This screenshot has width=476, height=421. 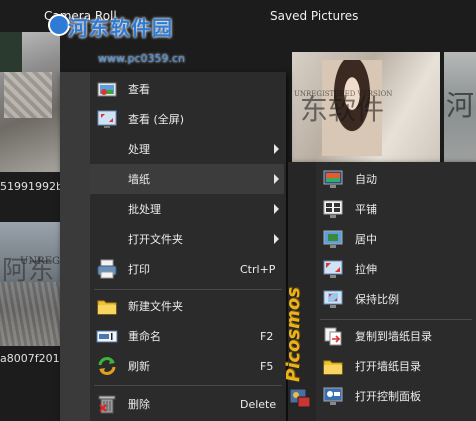 I want to click on menu-item-refresh: 刷新 F5, so click(x=173, y=366).